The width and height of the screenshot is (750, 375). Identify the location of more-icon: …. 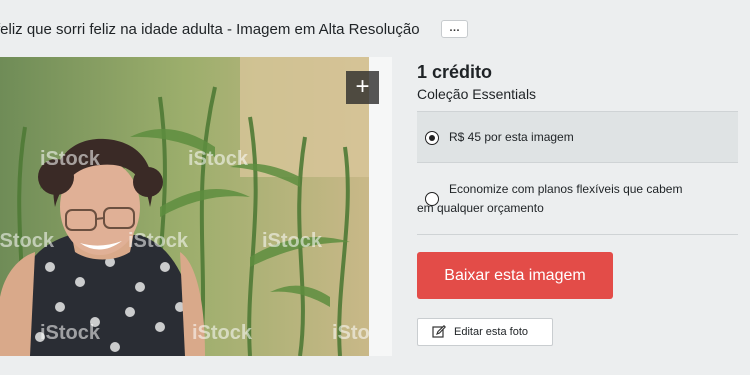
(454, 28).